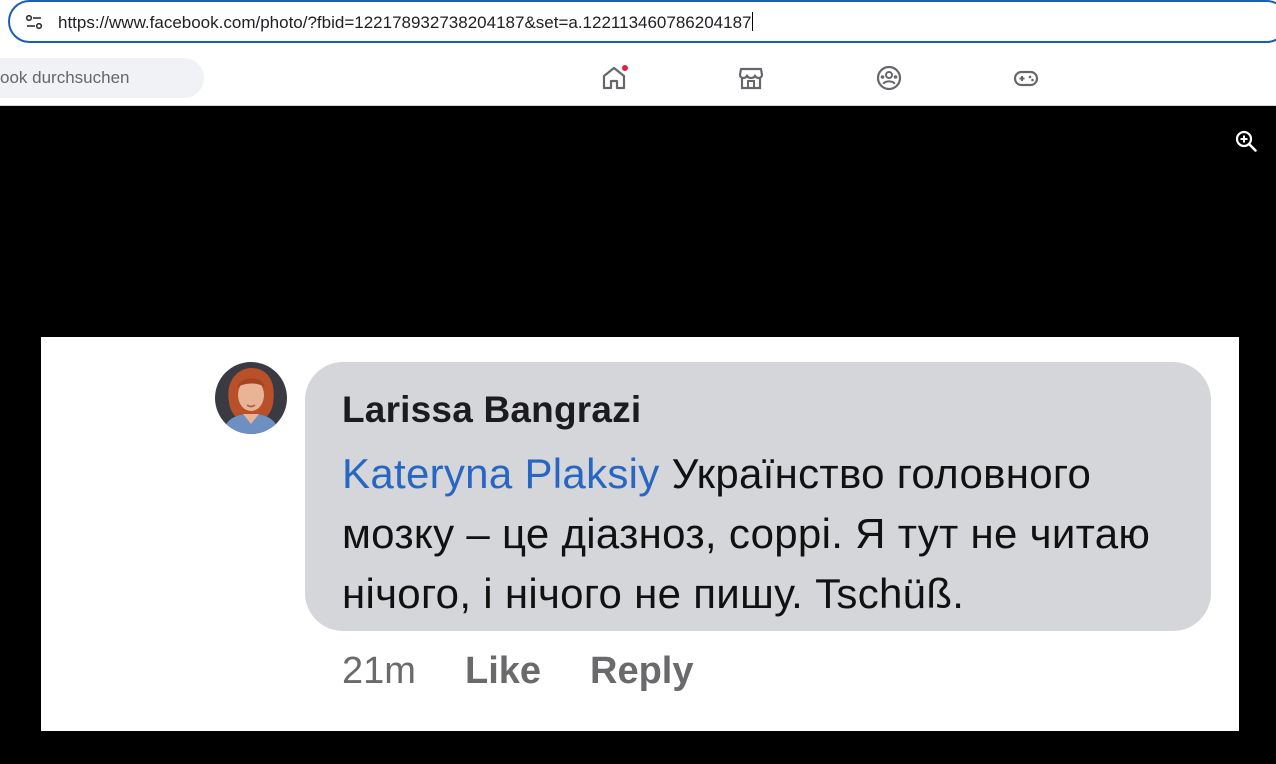  What do you see at coordinates (642, 671) in the screenshot?
I see `reply-label: Reply` at bounding box center [642, 671].